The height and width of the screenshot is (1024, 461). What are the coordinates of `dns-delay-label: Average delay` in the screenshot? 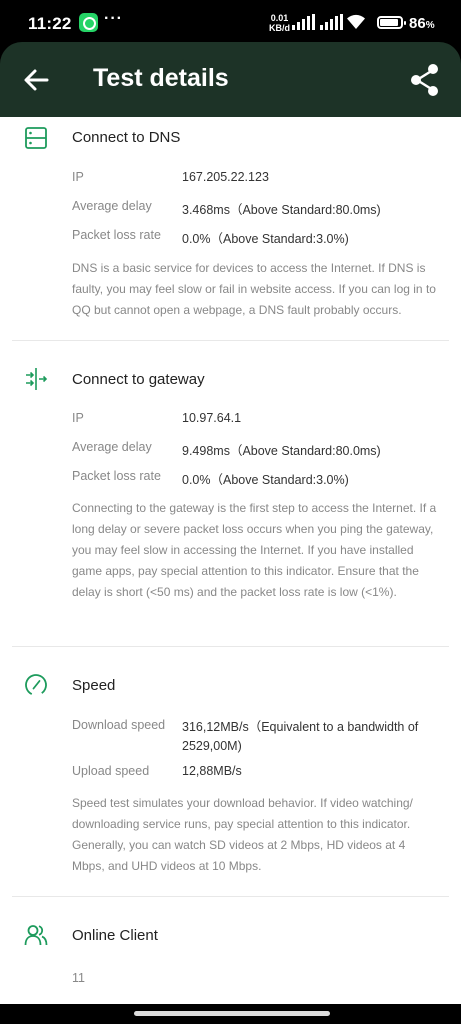 It's located at (112, 206).